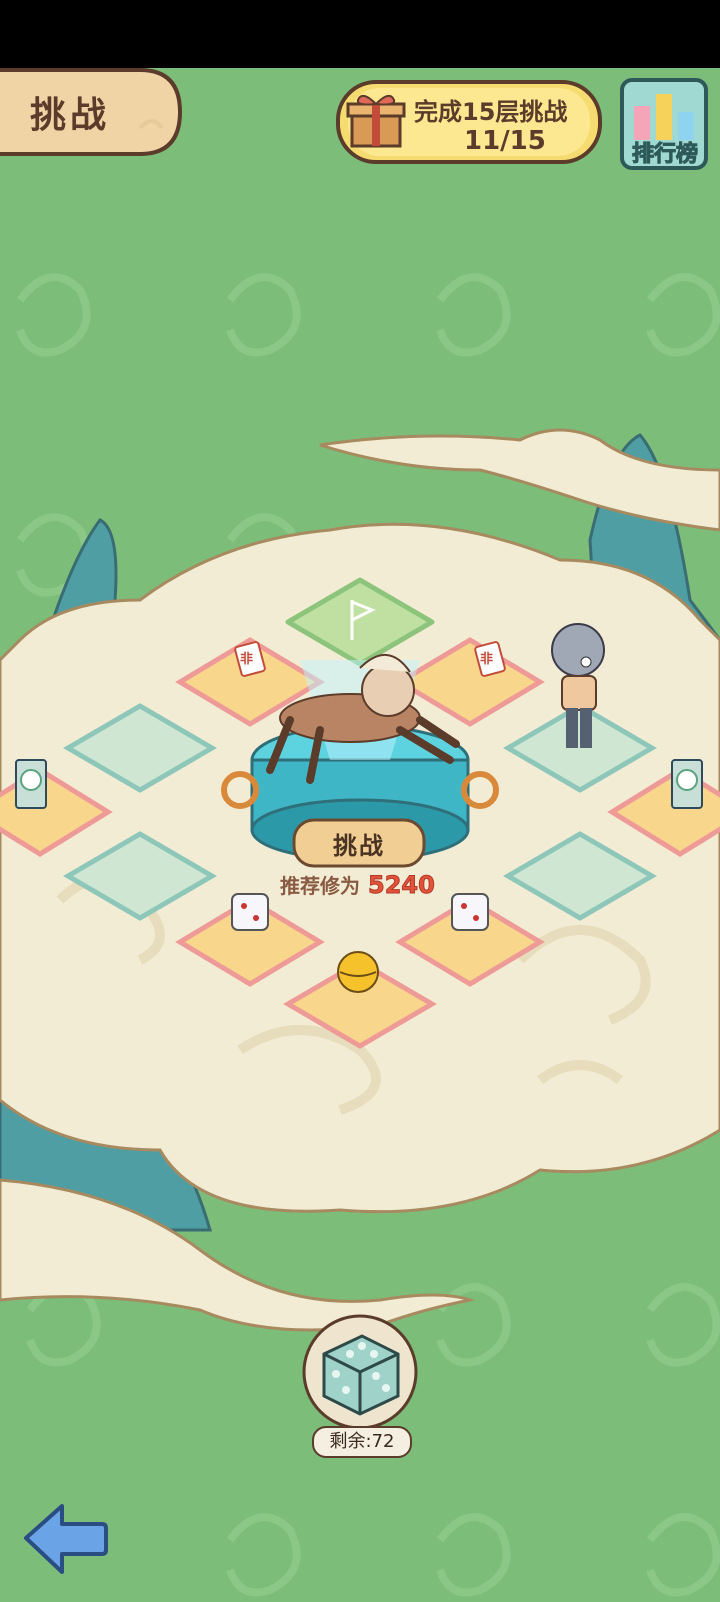 The height and width of the screenshot is (1602, 720). I want to click on tile-pink, so click(663, 812).